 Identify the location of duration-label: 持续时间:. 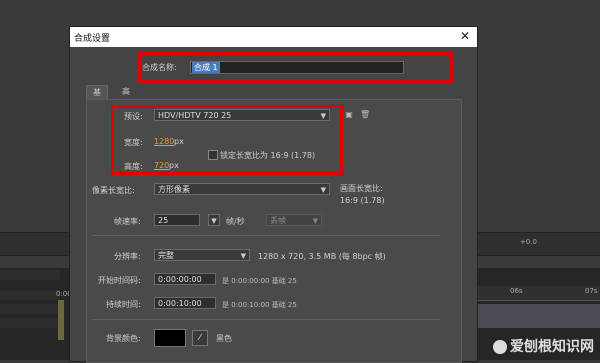
(123, 304).